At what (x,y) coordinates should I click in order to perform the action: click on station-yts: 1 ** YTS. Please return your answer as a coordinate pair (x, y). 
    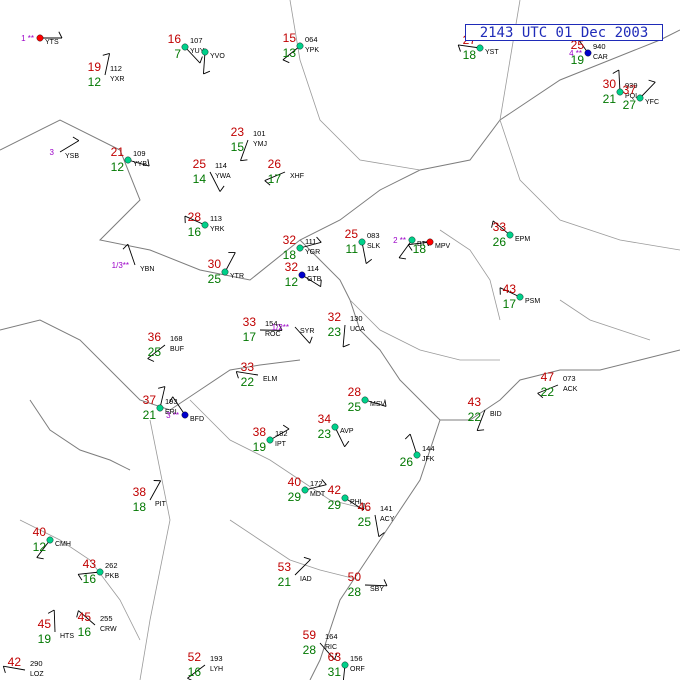
    Looking at the image, I should click on (42, 38).